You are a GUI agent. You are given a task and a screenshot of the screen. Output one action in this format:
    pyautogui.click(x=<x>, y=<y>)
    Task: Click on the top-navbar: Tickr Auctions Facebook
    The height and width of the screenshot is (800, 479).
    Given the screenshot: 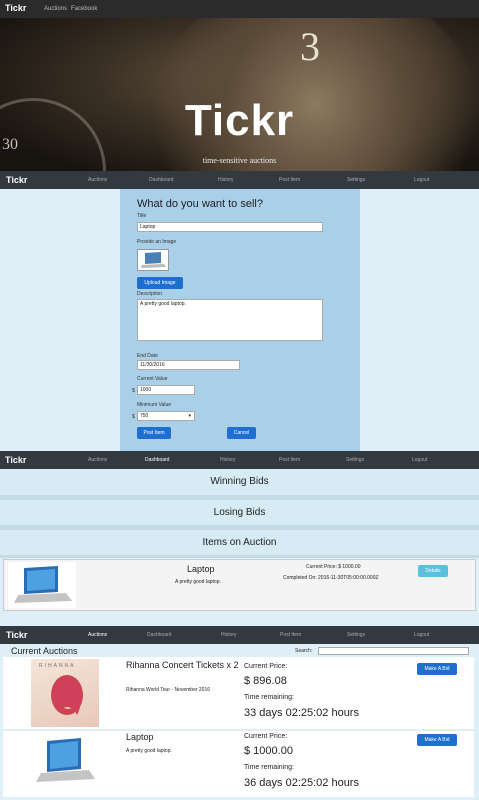 What is the action you would take?
    pyautogui.click(x=239, y=9)
    